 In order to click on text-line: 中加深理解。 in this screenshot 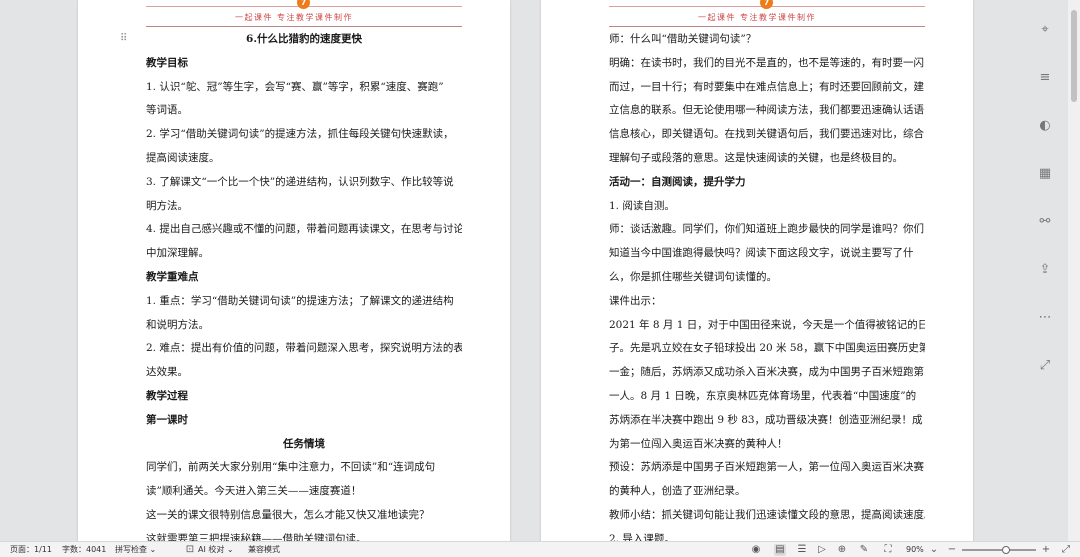, I will do `click(177, 253)`.